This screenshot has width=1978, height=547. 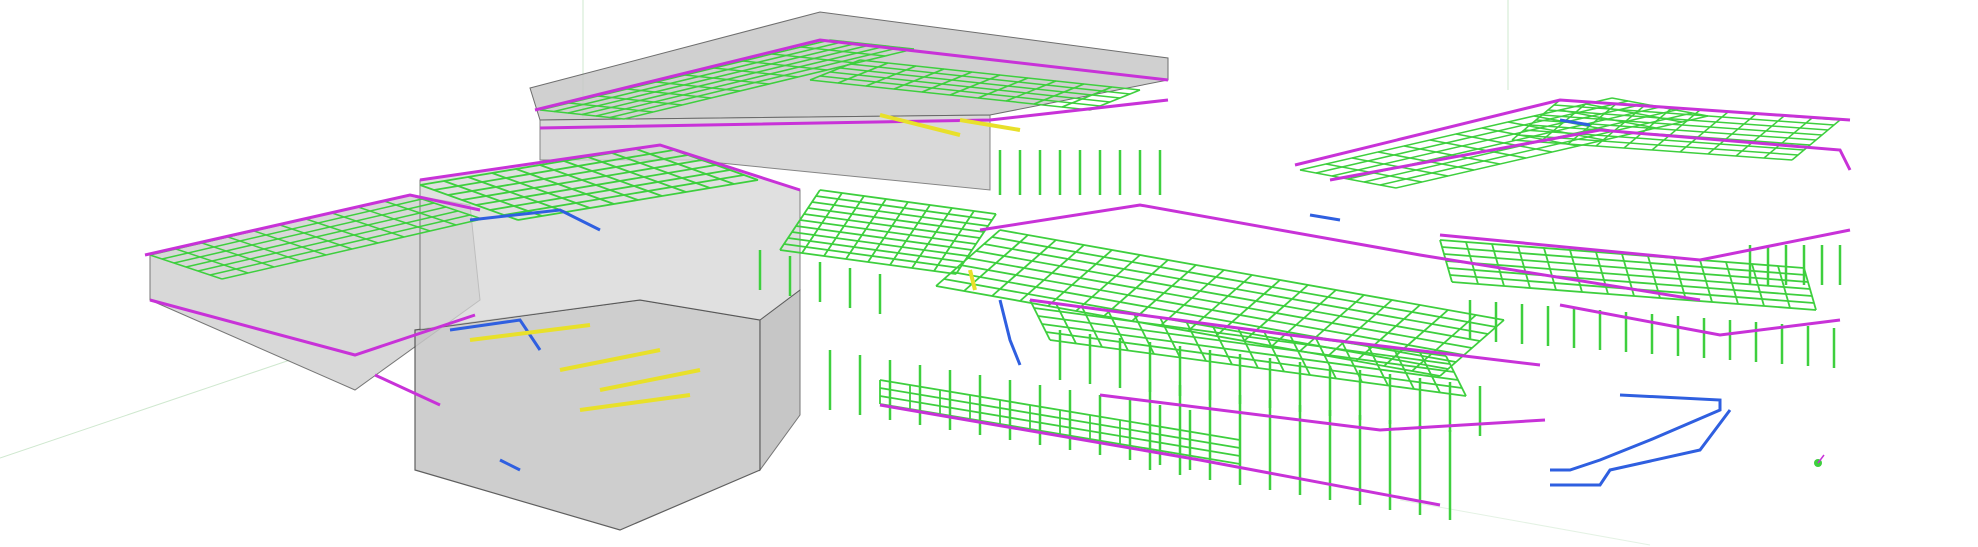 What do you see at coordinates (1636, 432) in the screenshot?
I see `duct-east-run` at bounding box center [1636, 432].